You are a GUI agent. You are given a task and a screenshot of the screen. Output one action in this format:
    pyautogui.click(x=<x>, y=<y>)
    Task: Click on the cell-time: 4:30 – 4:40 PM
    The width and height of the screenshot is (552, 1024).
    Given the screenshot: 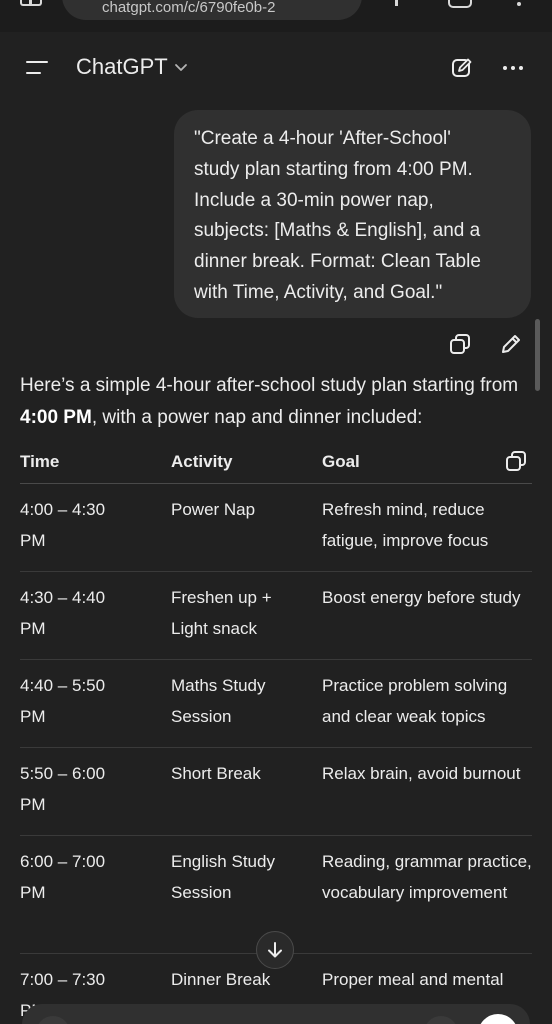 What is the action you would take?
    pyautogui.click(x=63, y=613)
    